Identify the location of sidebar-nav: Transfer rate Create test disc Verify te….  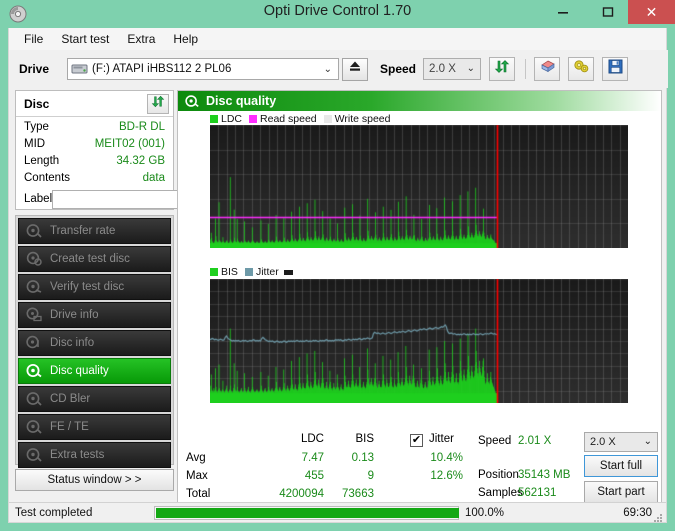
(94, 341).